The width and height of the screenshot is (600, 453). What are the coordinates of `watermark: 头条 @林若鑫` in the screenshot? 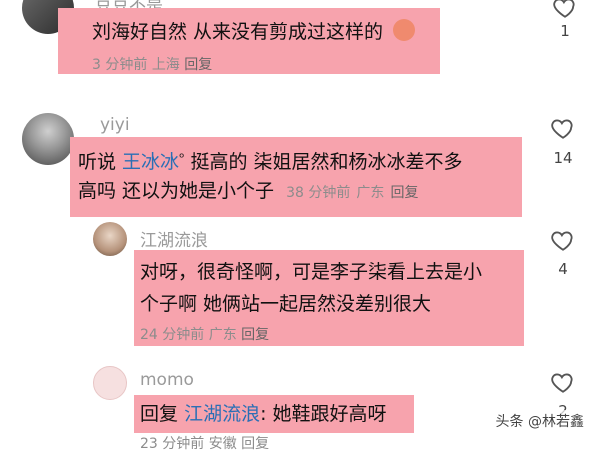 It's located at (539, 421).